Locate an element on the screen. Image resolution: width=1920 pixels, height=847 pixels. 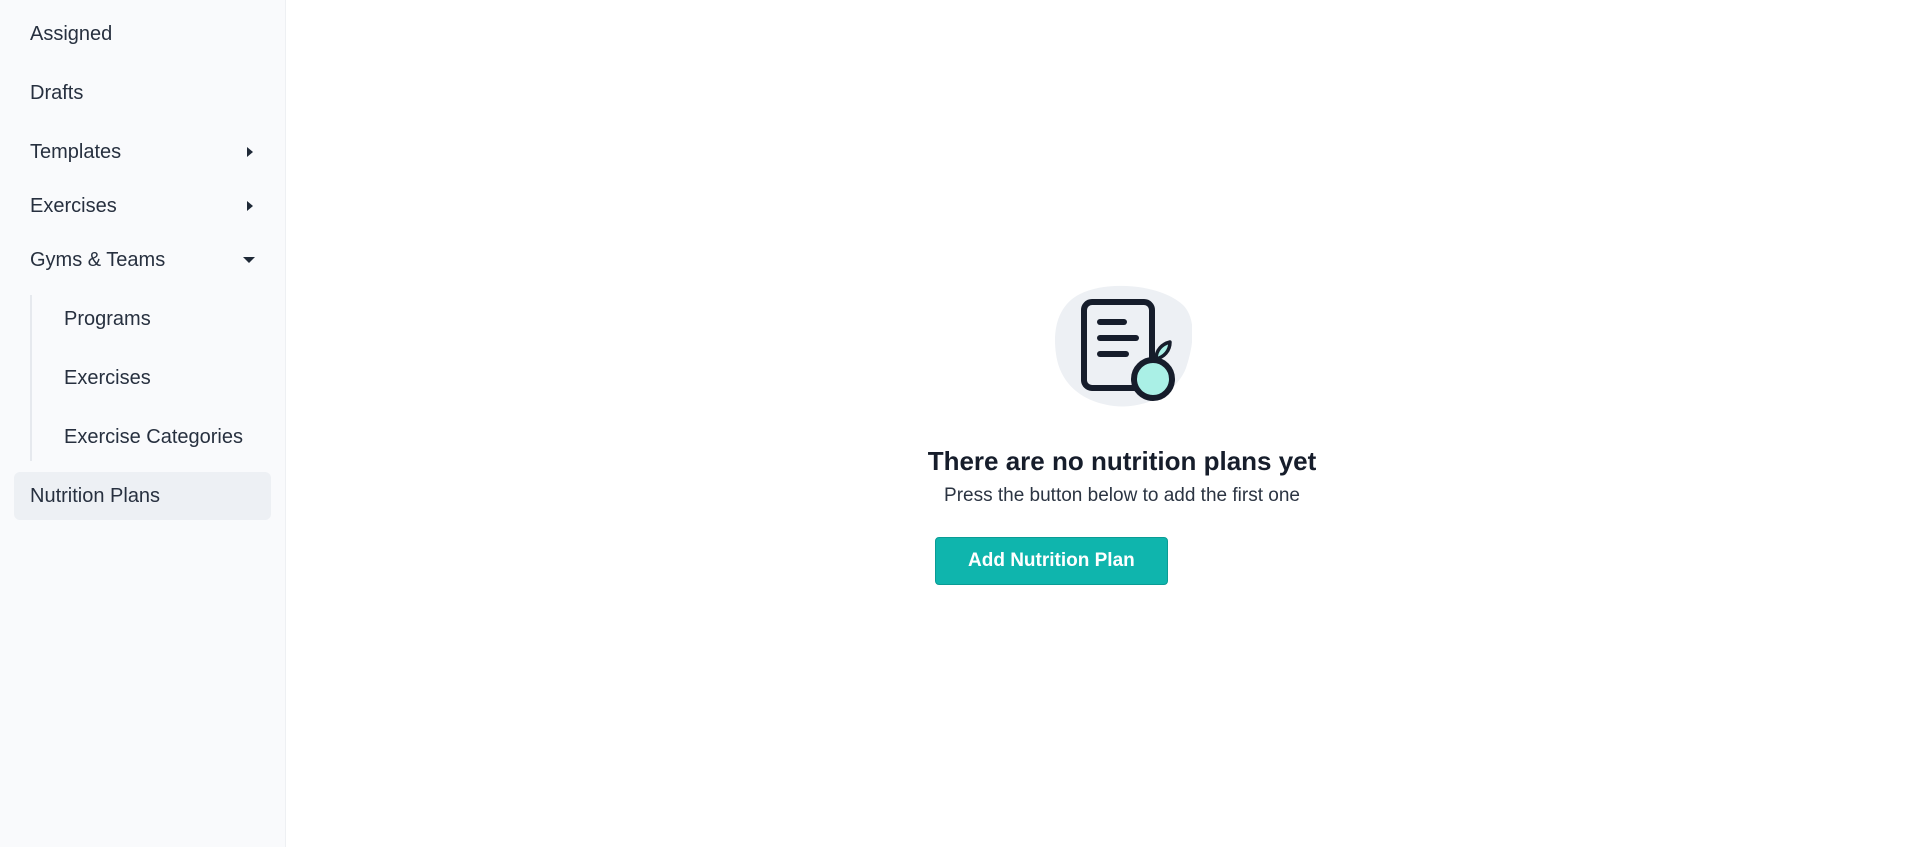
sidebar-item-label: Exercise Categories is located at coordinates (153, 436).